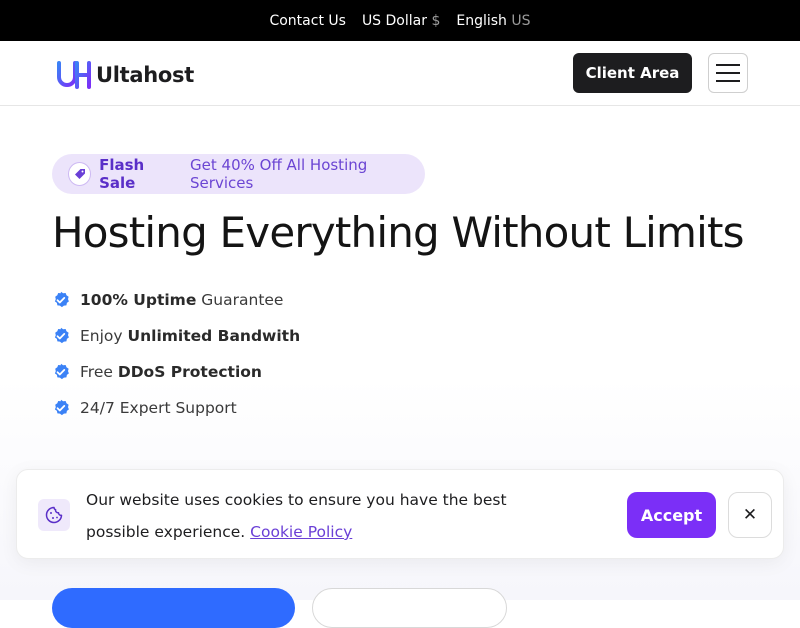 This screenshot has width=800, height=628. I want to click on cookie-icon, so click(54, 515).